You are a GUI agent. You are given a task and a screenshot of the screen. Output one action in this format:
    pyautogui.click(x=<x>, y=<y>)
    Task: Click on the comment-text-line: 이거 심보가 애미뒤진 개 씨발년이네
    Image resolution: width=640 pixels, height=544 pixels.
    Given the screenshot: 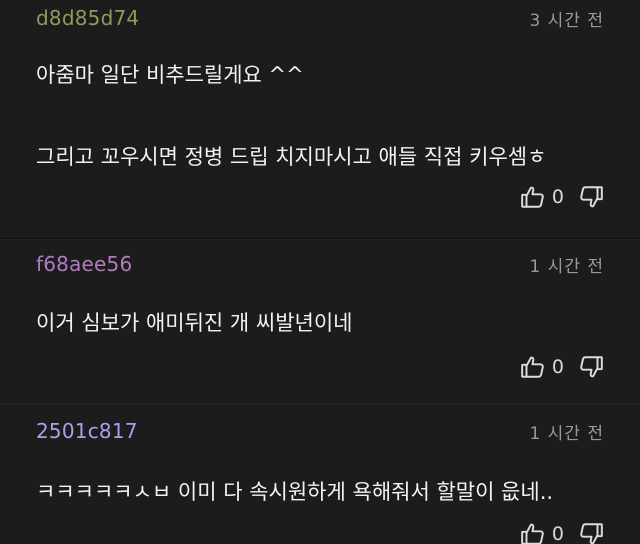 What is the action you would take?
    pyautogui.click(x=194, y=323)
    